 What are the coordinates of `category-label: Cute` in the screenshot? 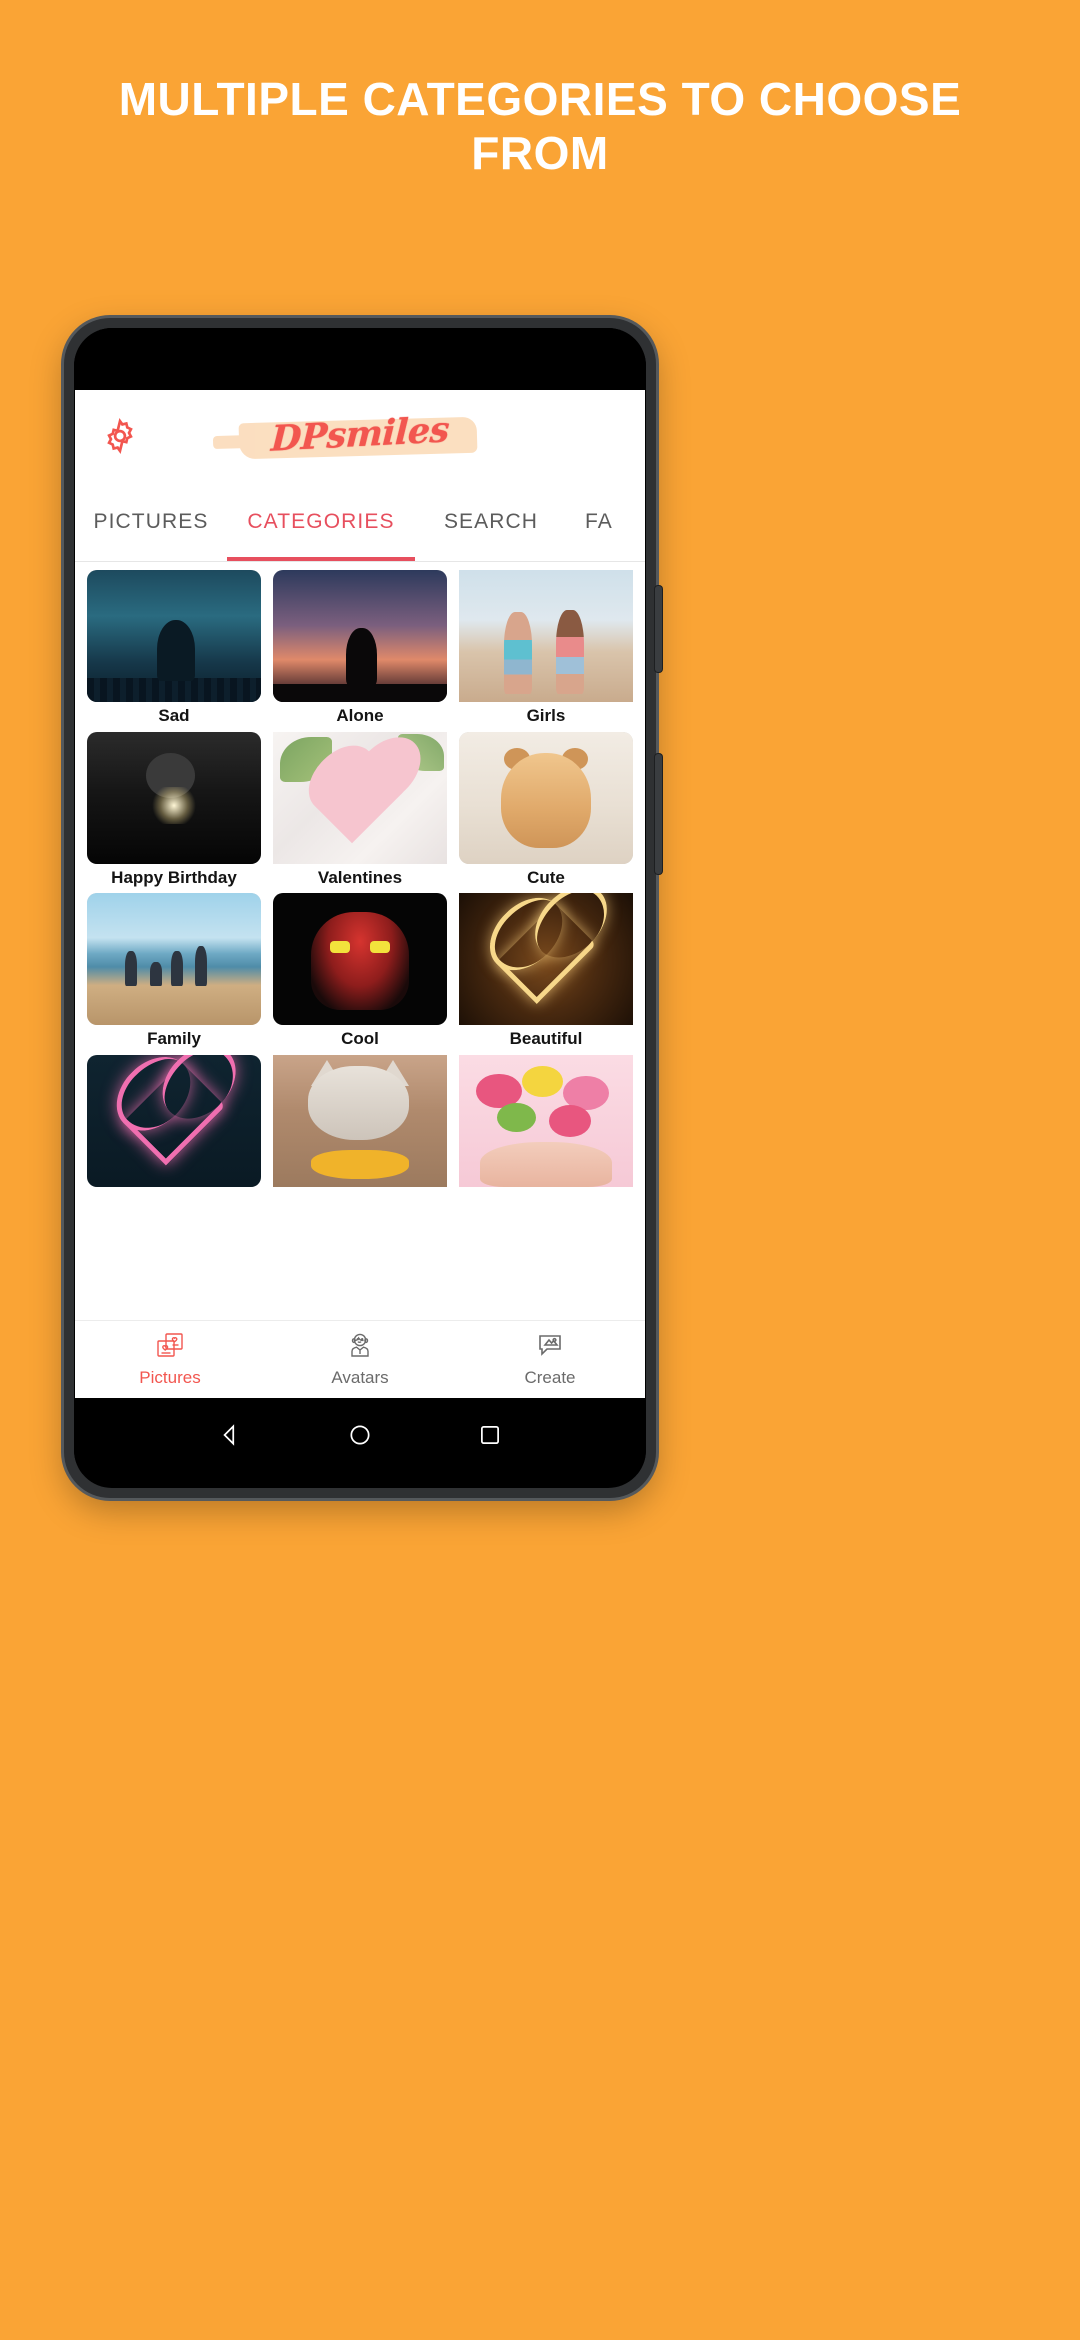 It's located at (546, 877).